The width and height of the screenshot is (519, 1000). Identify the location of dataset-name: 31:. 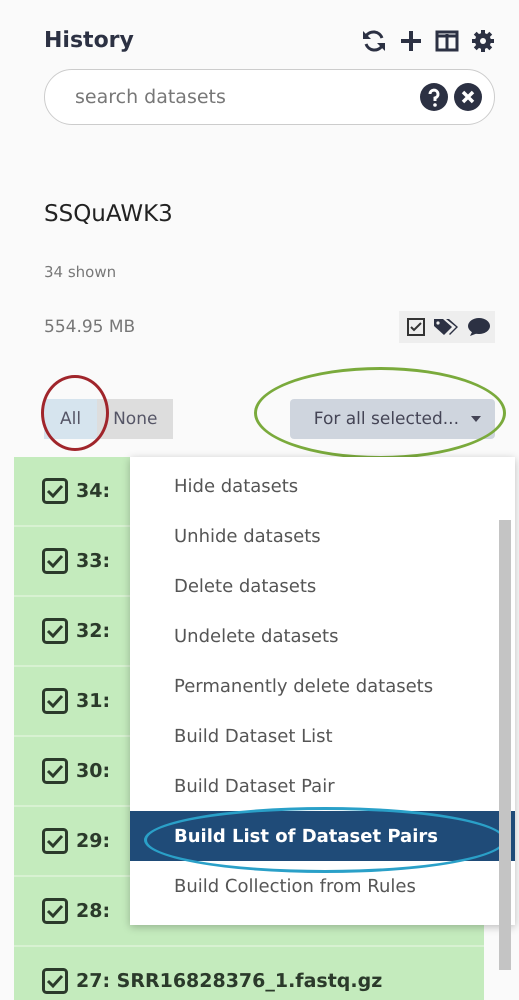
(93, 701).